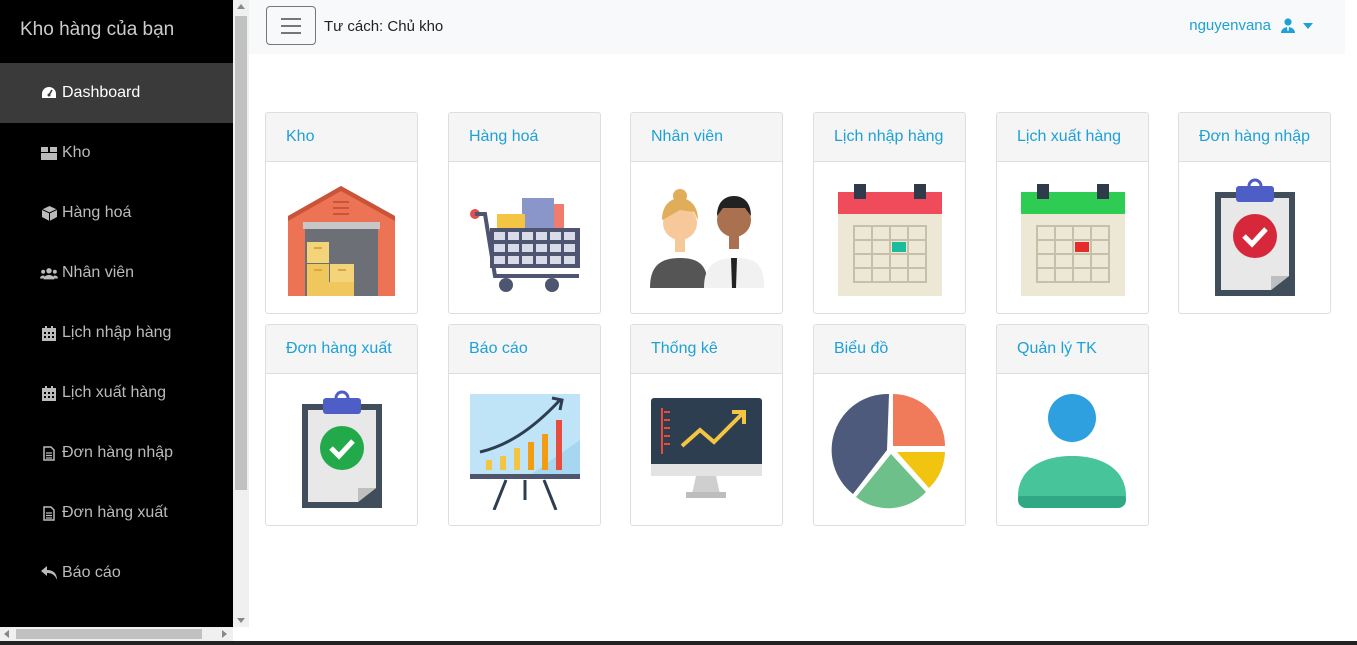  Describe the element at coordinates (889, 349) in the screenshot. I see `card-title: Biểu đồ` at that location.